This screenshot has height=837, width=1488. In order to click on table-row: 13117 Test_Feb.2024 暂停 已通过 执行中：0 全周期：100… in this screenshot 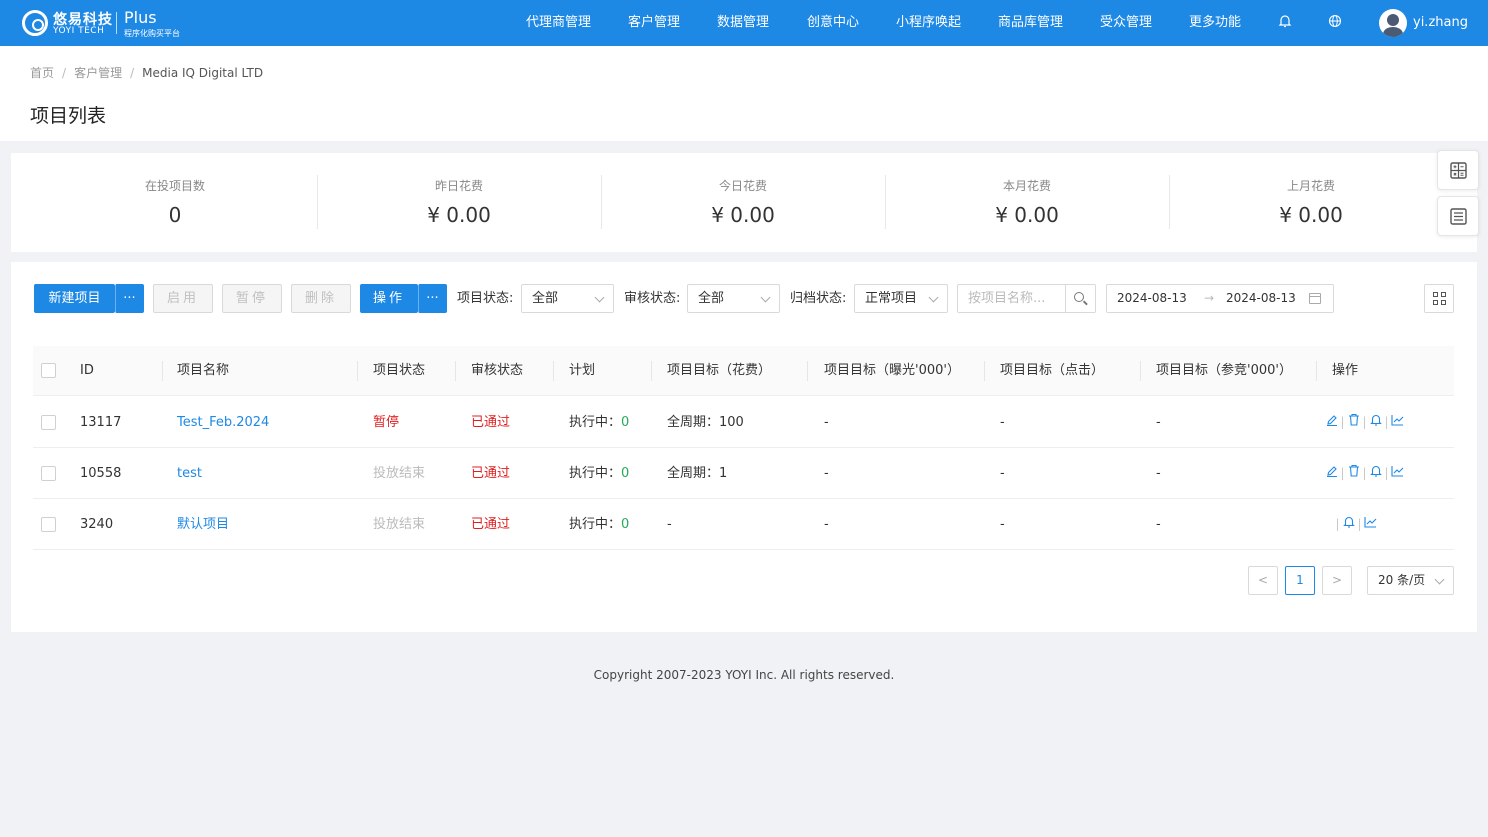, I will do `click(743, 422)`.